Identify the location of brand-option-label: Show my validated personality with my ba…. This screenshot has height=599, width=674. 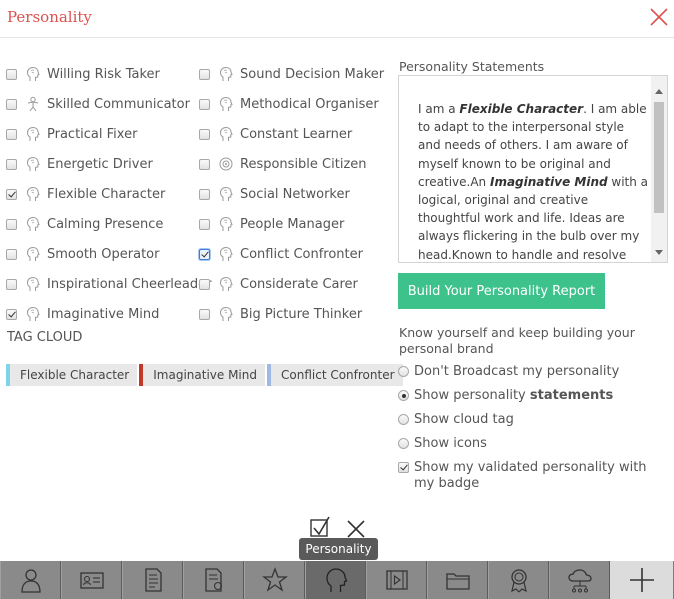
(530, 475).